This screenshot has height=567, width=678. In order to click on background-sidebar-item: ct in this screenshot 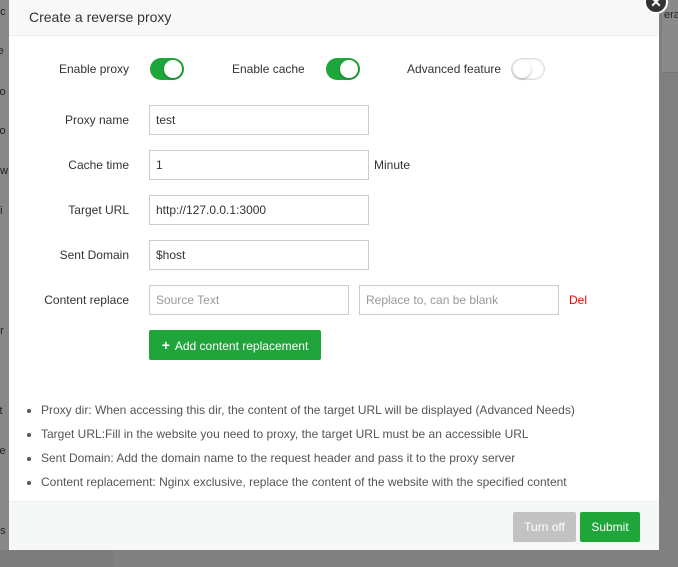, I will do `click(1, 411)`.